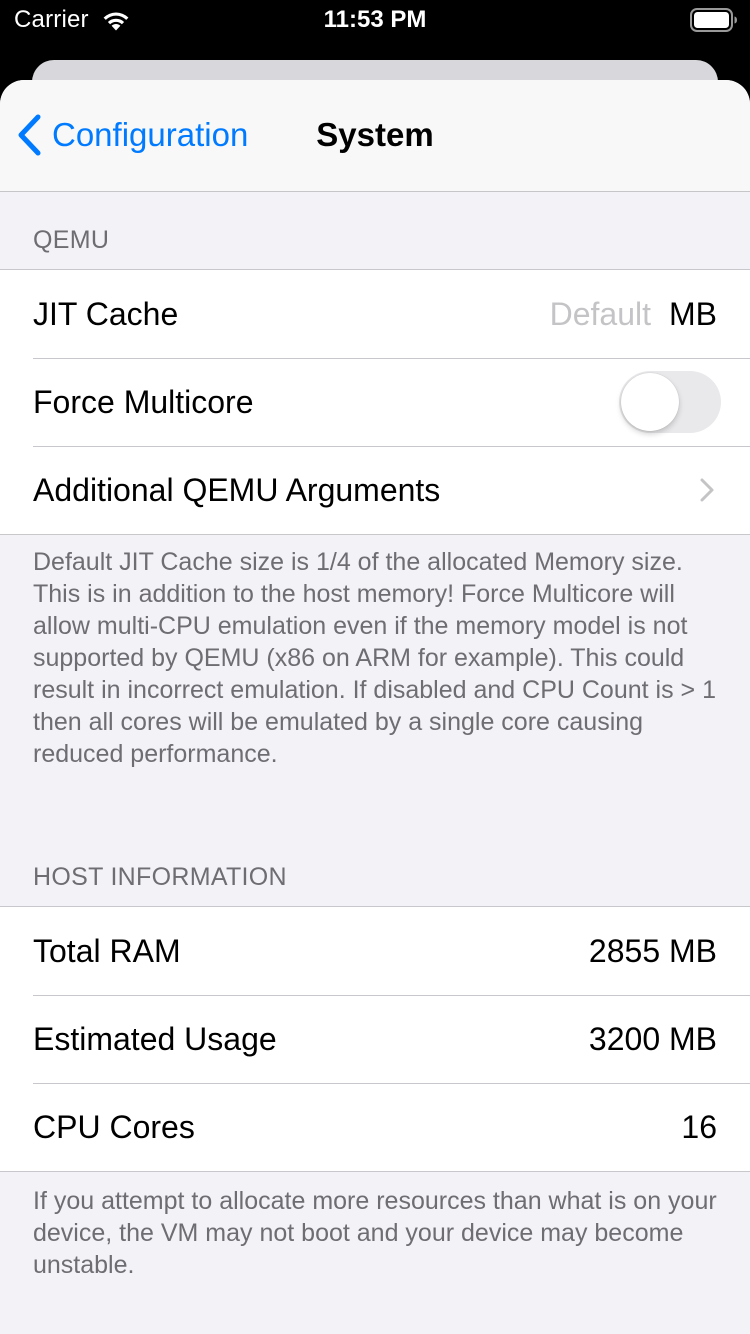 Image resolution: width=750 pixels, height=1334 pixels. Describe the element at coordinates (160, 877) in the screenshot. I see `section-header-host-information: HOST INFORMATION` at that location.